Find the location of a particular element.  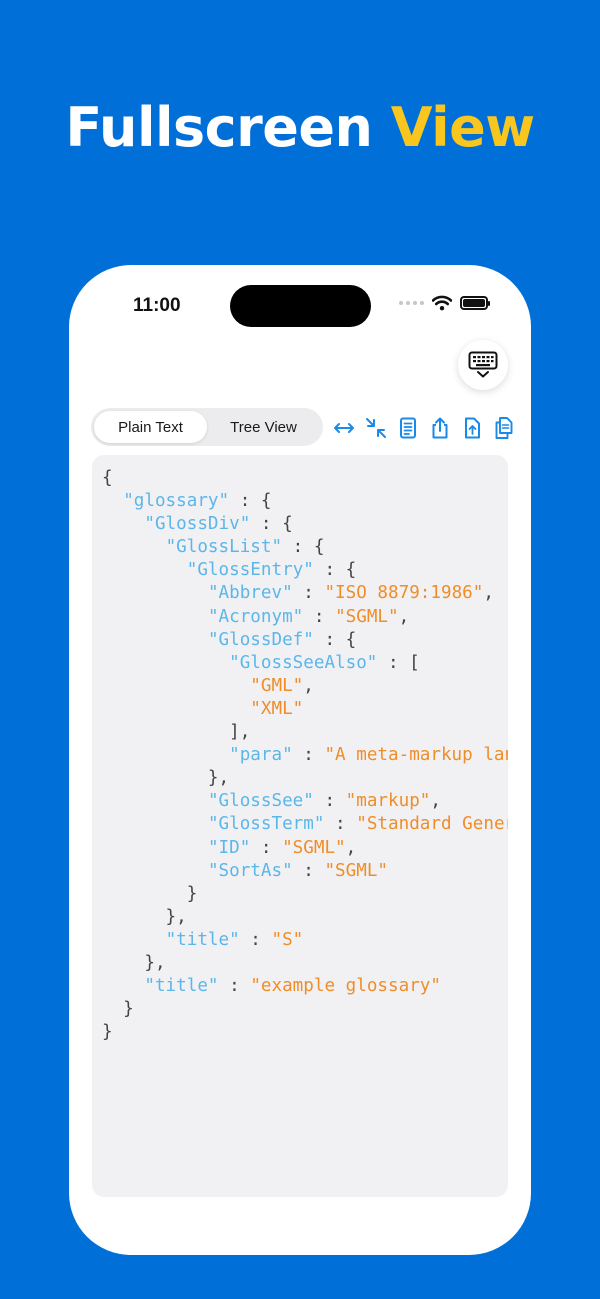

battery-icon is located at coordinates (475, 303).